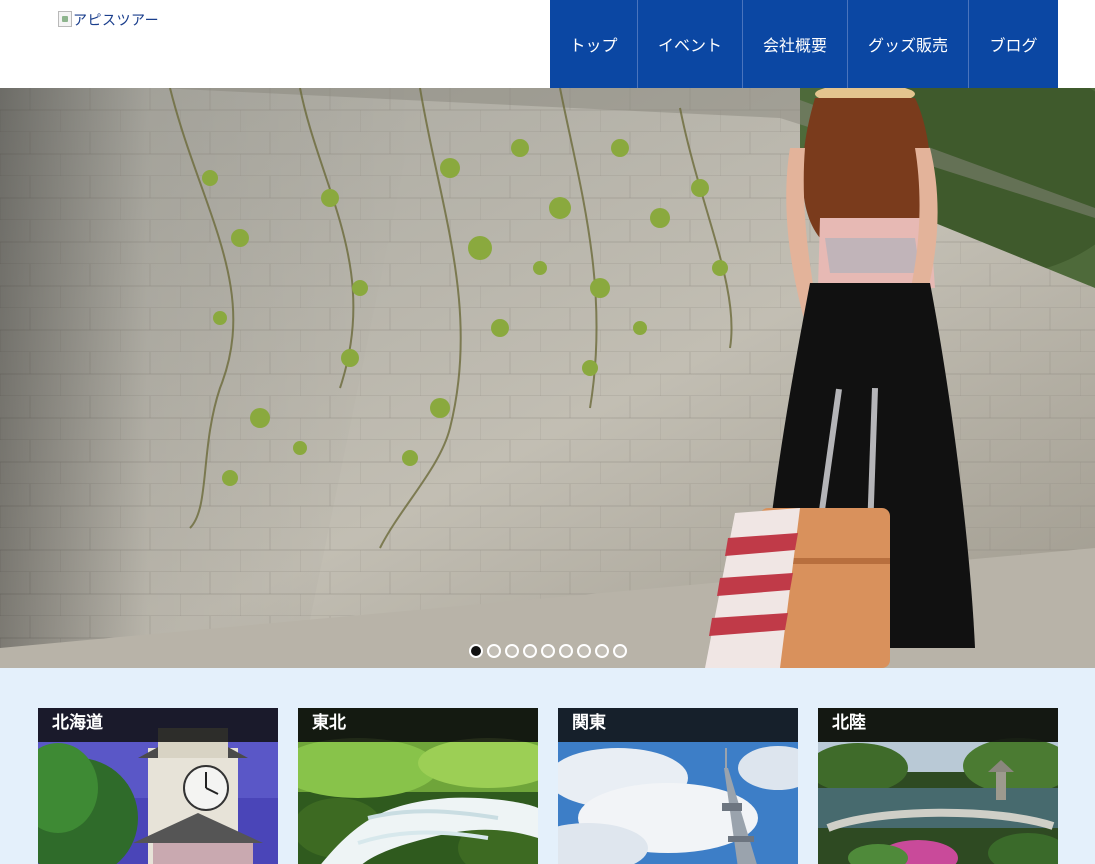 The image size is (1095, 864). What do you see at coordinates (690, 44) in the screenshot?
I see `nav-item-event: イベント` at bounding box center [690, 44].